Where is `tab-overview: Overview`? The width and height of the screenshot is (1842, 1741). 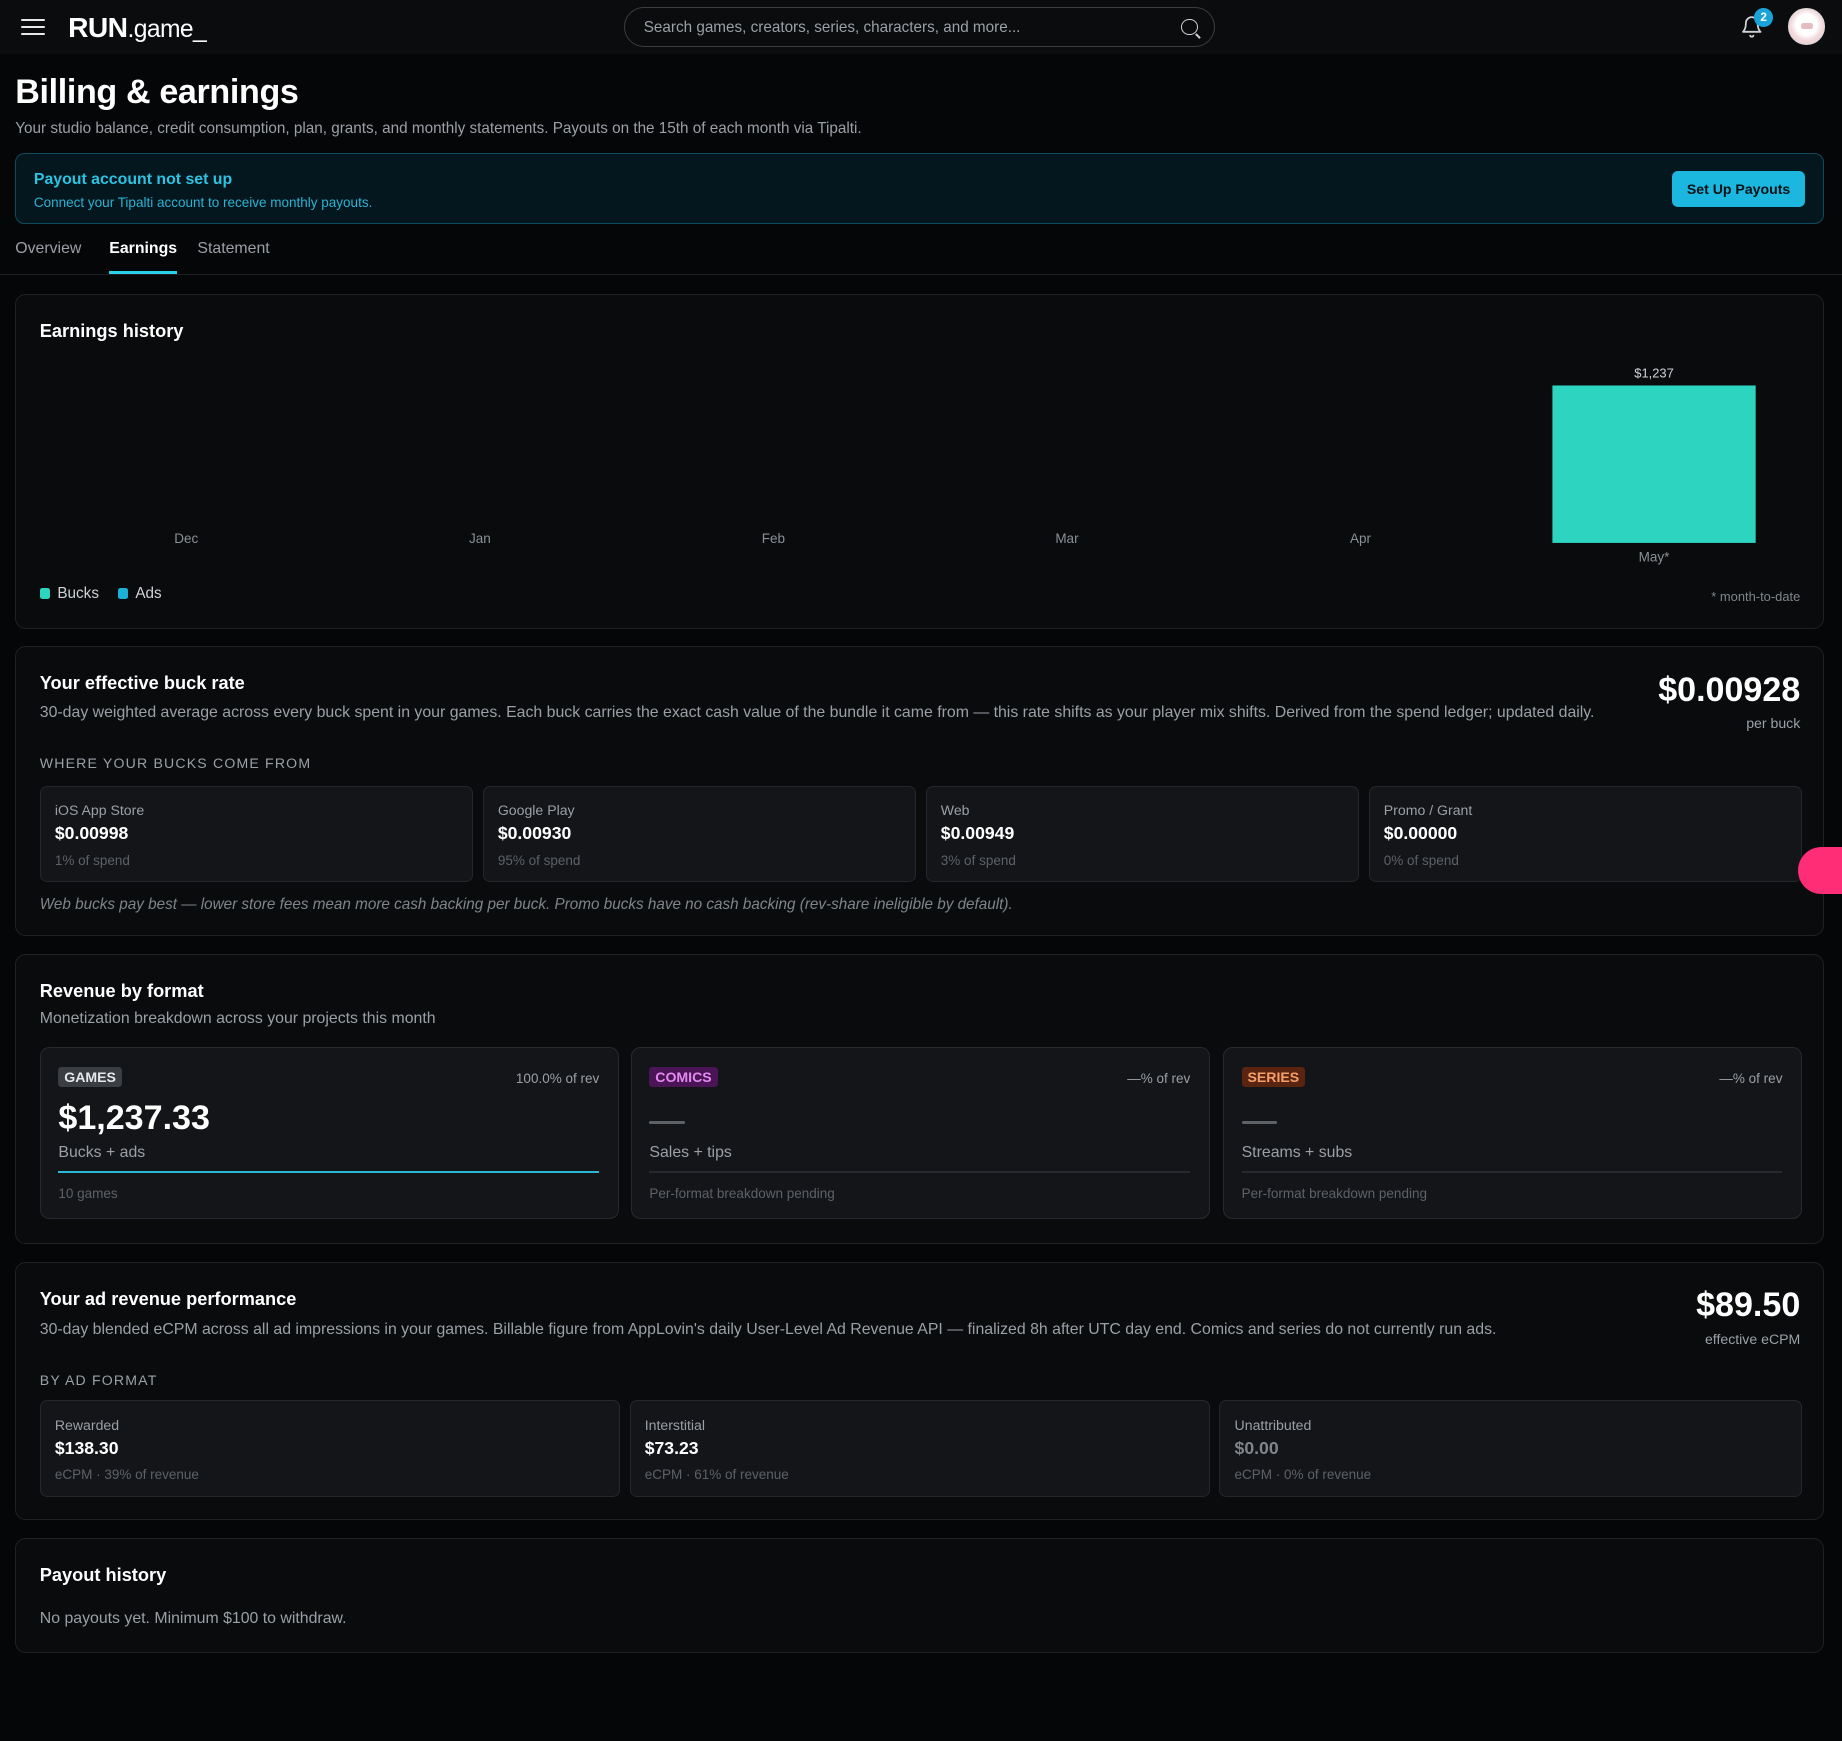 tab-overview: Overview is located at coordinates (48, 249).